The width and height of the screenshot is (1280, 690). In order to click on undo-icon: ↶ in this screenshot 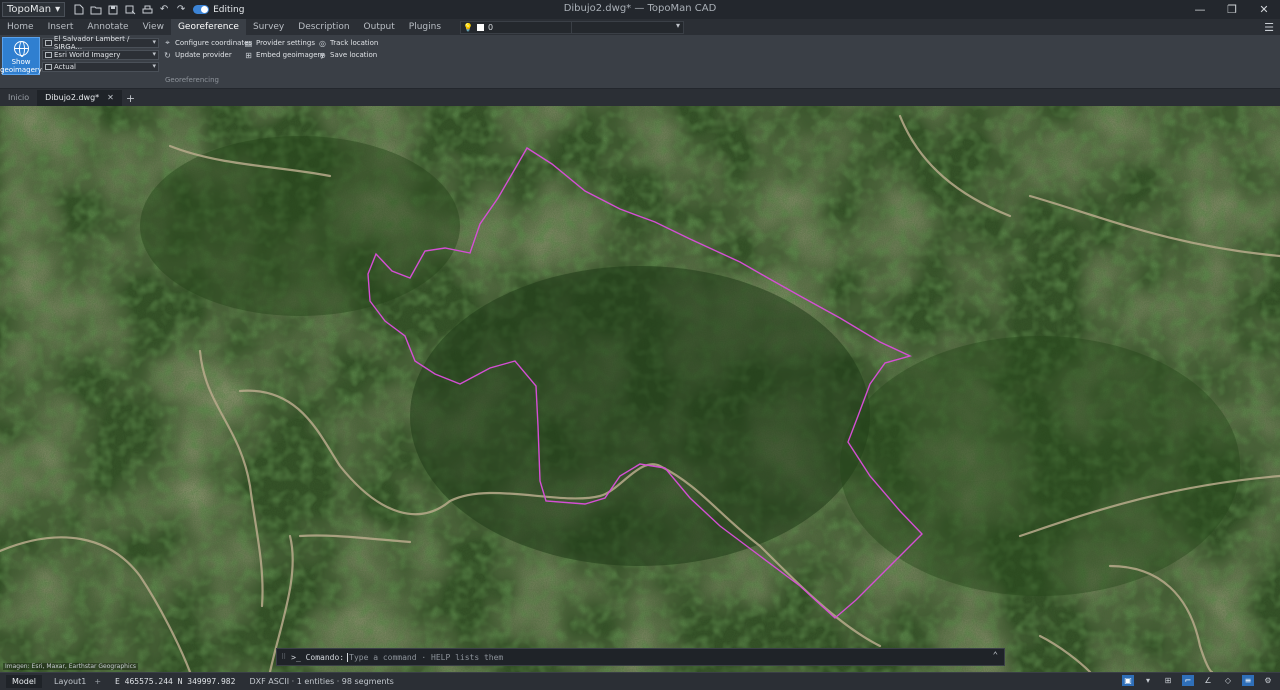, I will do `click(164, 10)`.